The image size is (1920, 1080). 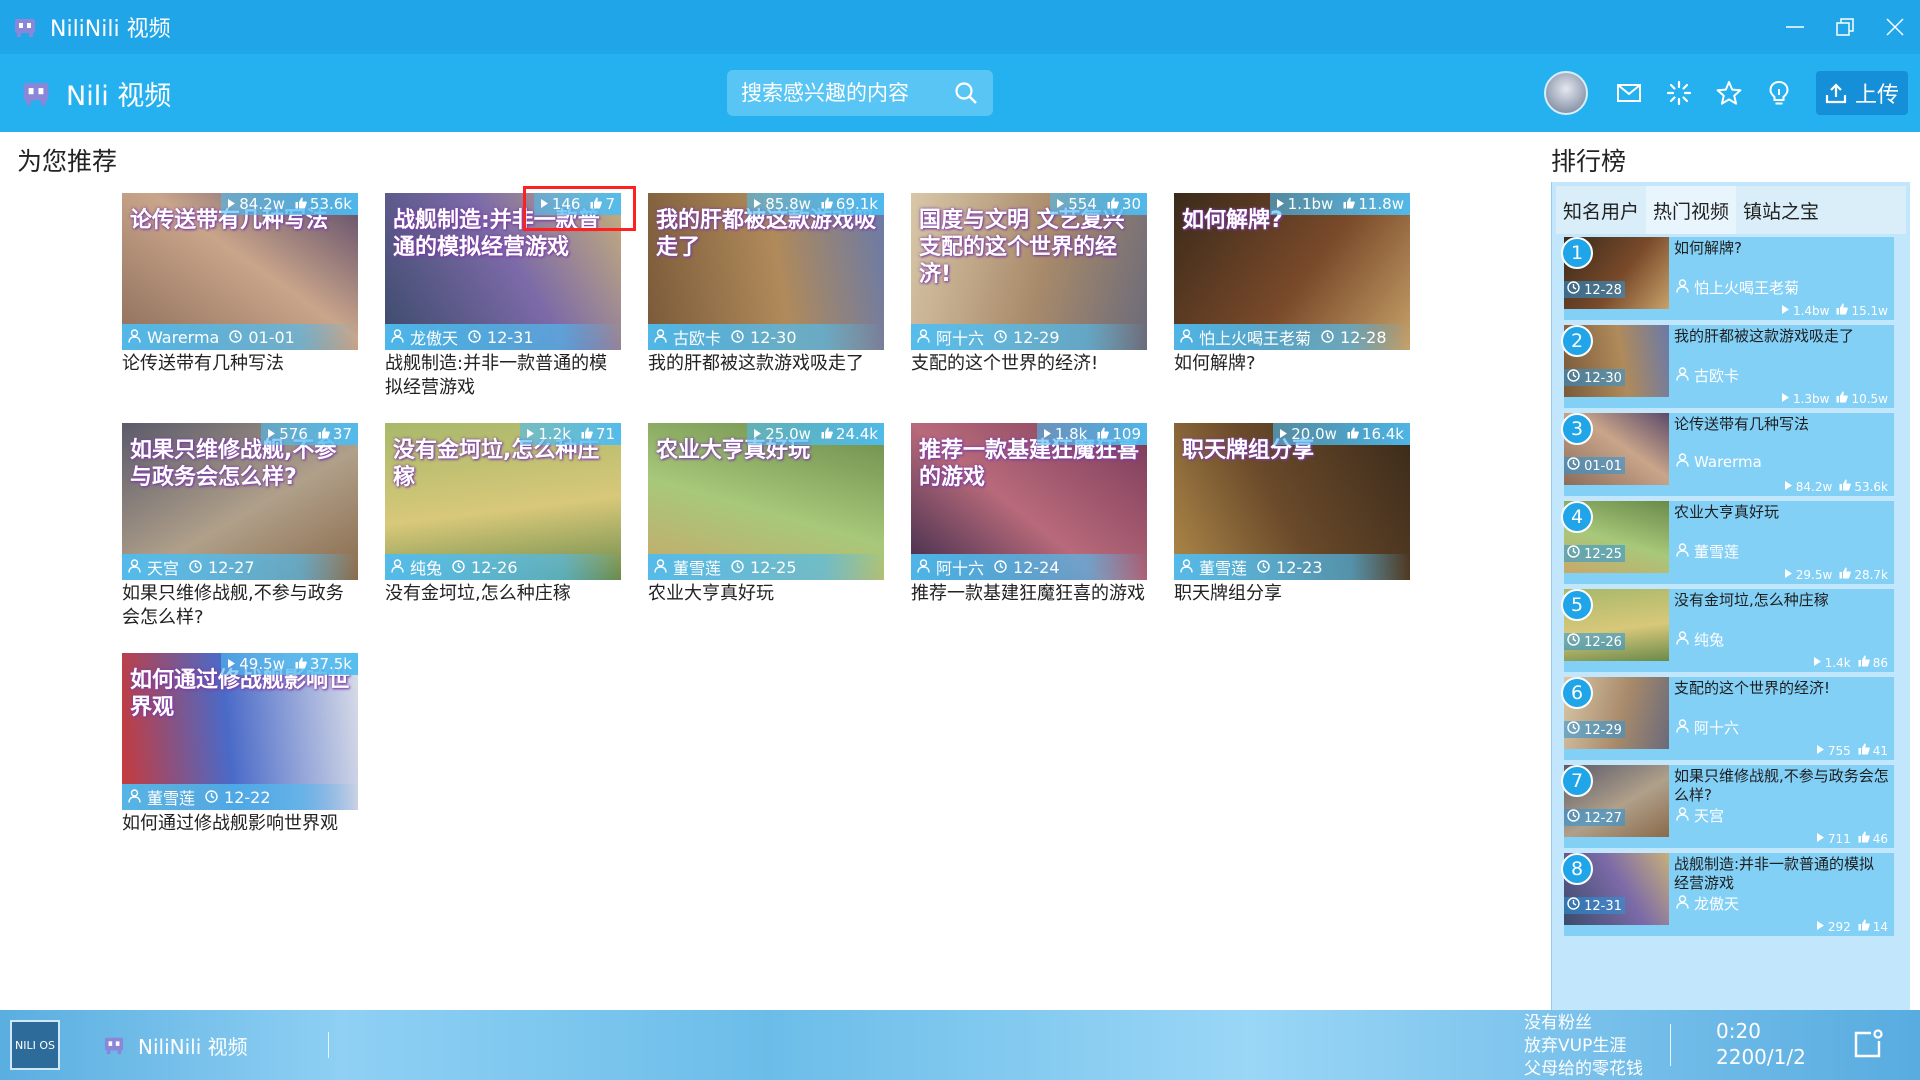 I want to click on video-title: 推荐一款基建狂魔狂喜的游戏, so click(x=1029, y=594).